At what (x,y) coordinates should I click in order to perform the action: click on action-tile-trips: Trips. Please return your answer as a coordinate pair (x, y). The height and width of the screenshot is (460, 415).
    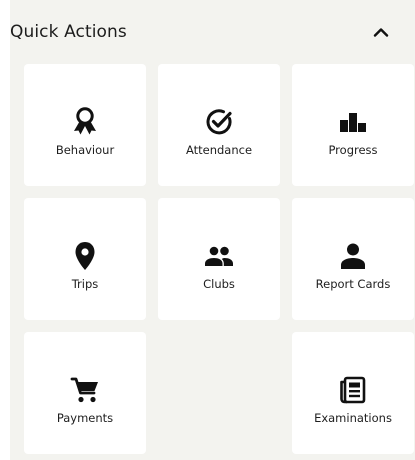
    Looking at the image, I should click on (85, 259).